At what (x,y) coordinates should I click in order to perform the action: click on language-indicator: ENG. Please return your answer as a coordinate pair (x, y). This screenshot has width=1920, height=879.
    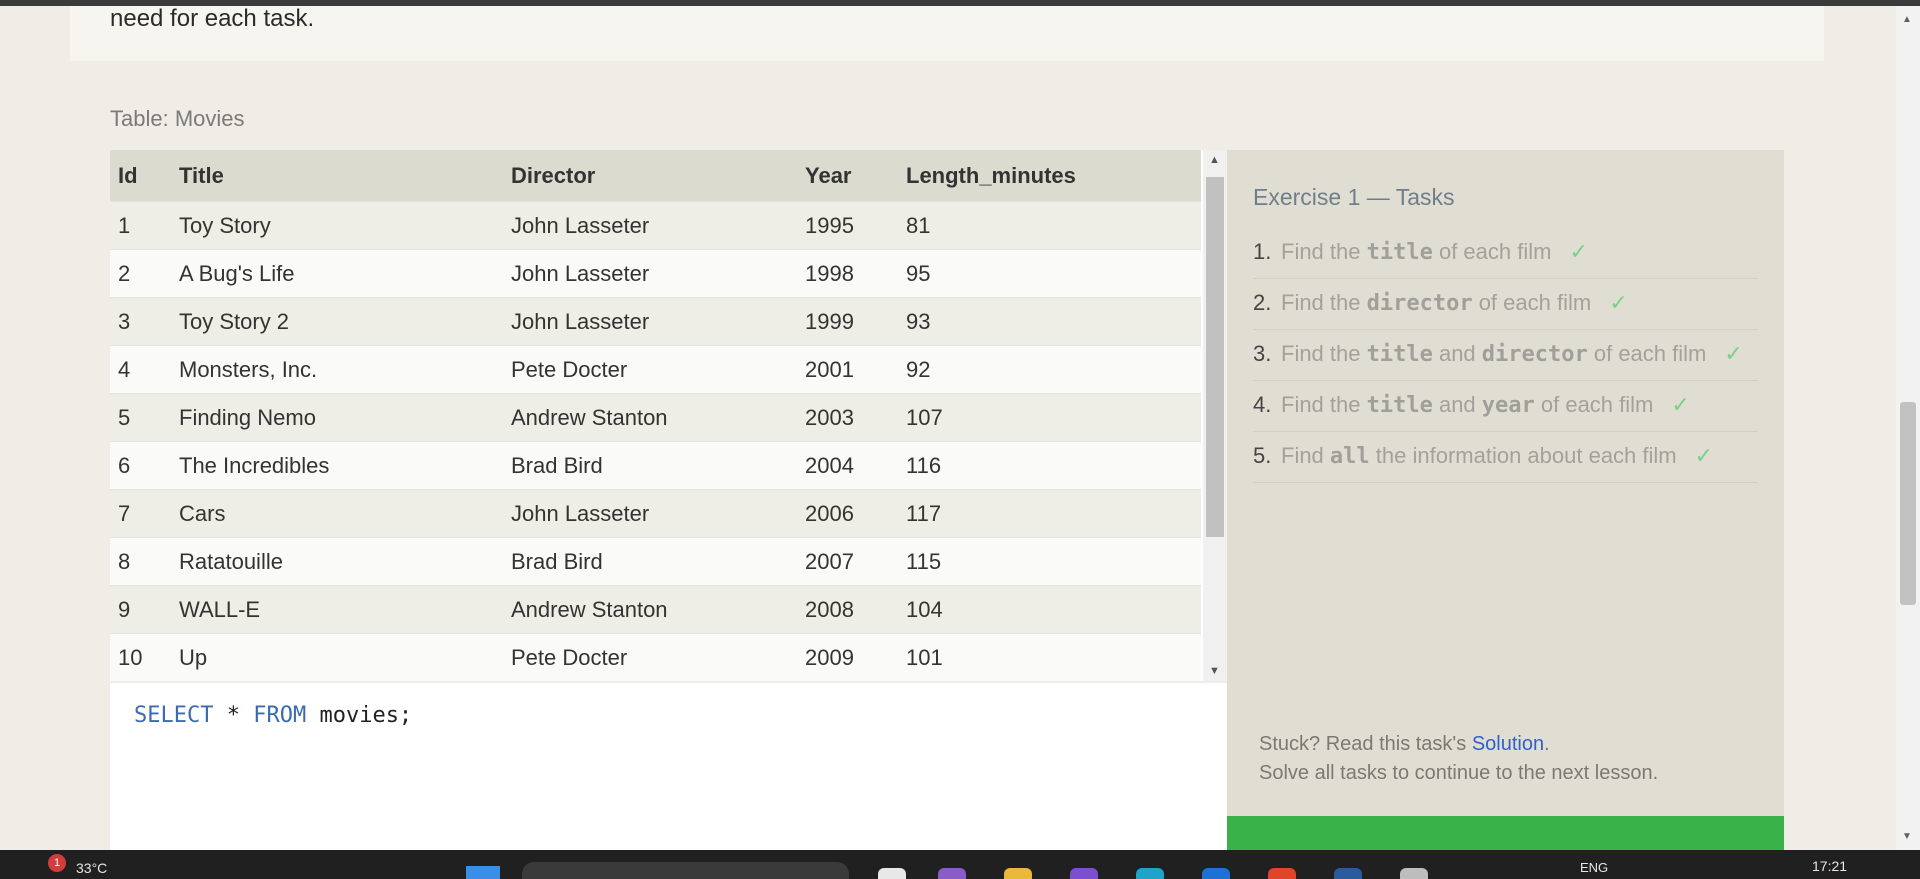
    Looking at the image, I should click on (1594, 867).